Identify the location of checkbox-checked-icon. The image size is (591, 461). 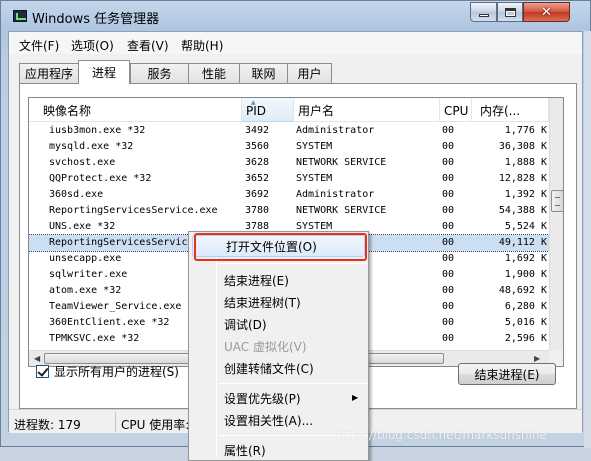
(42, 371).